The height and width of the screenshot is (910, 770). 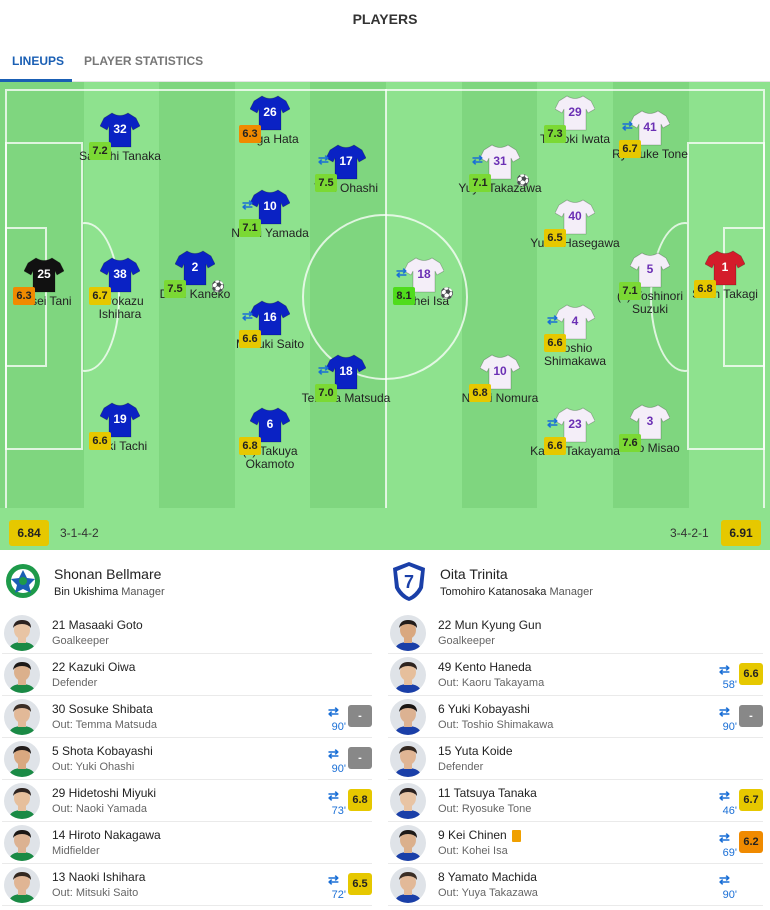 What do you see at coordinates (729, 853) in the screenshot?
I see `substitution-minute: 69'` at bounding box center [729, 853].